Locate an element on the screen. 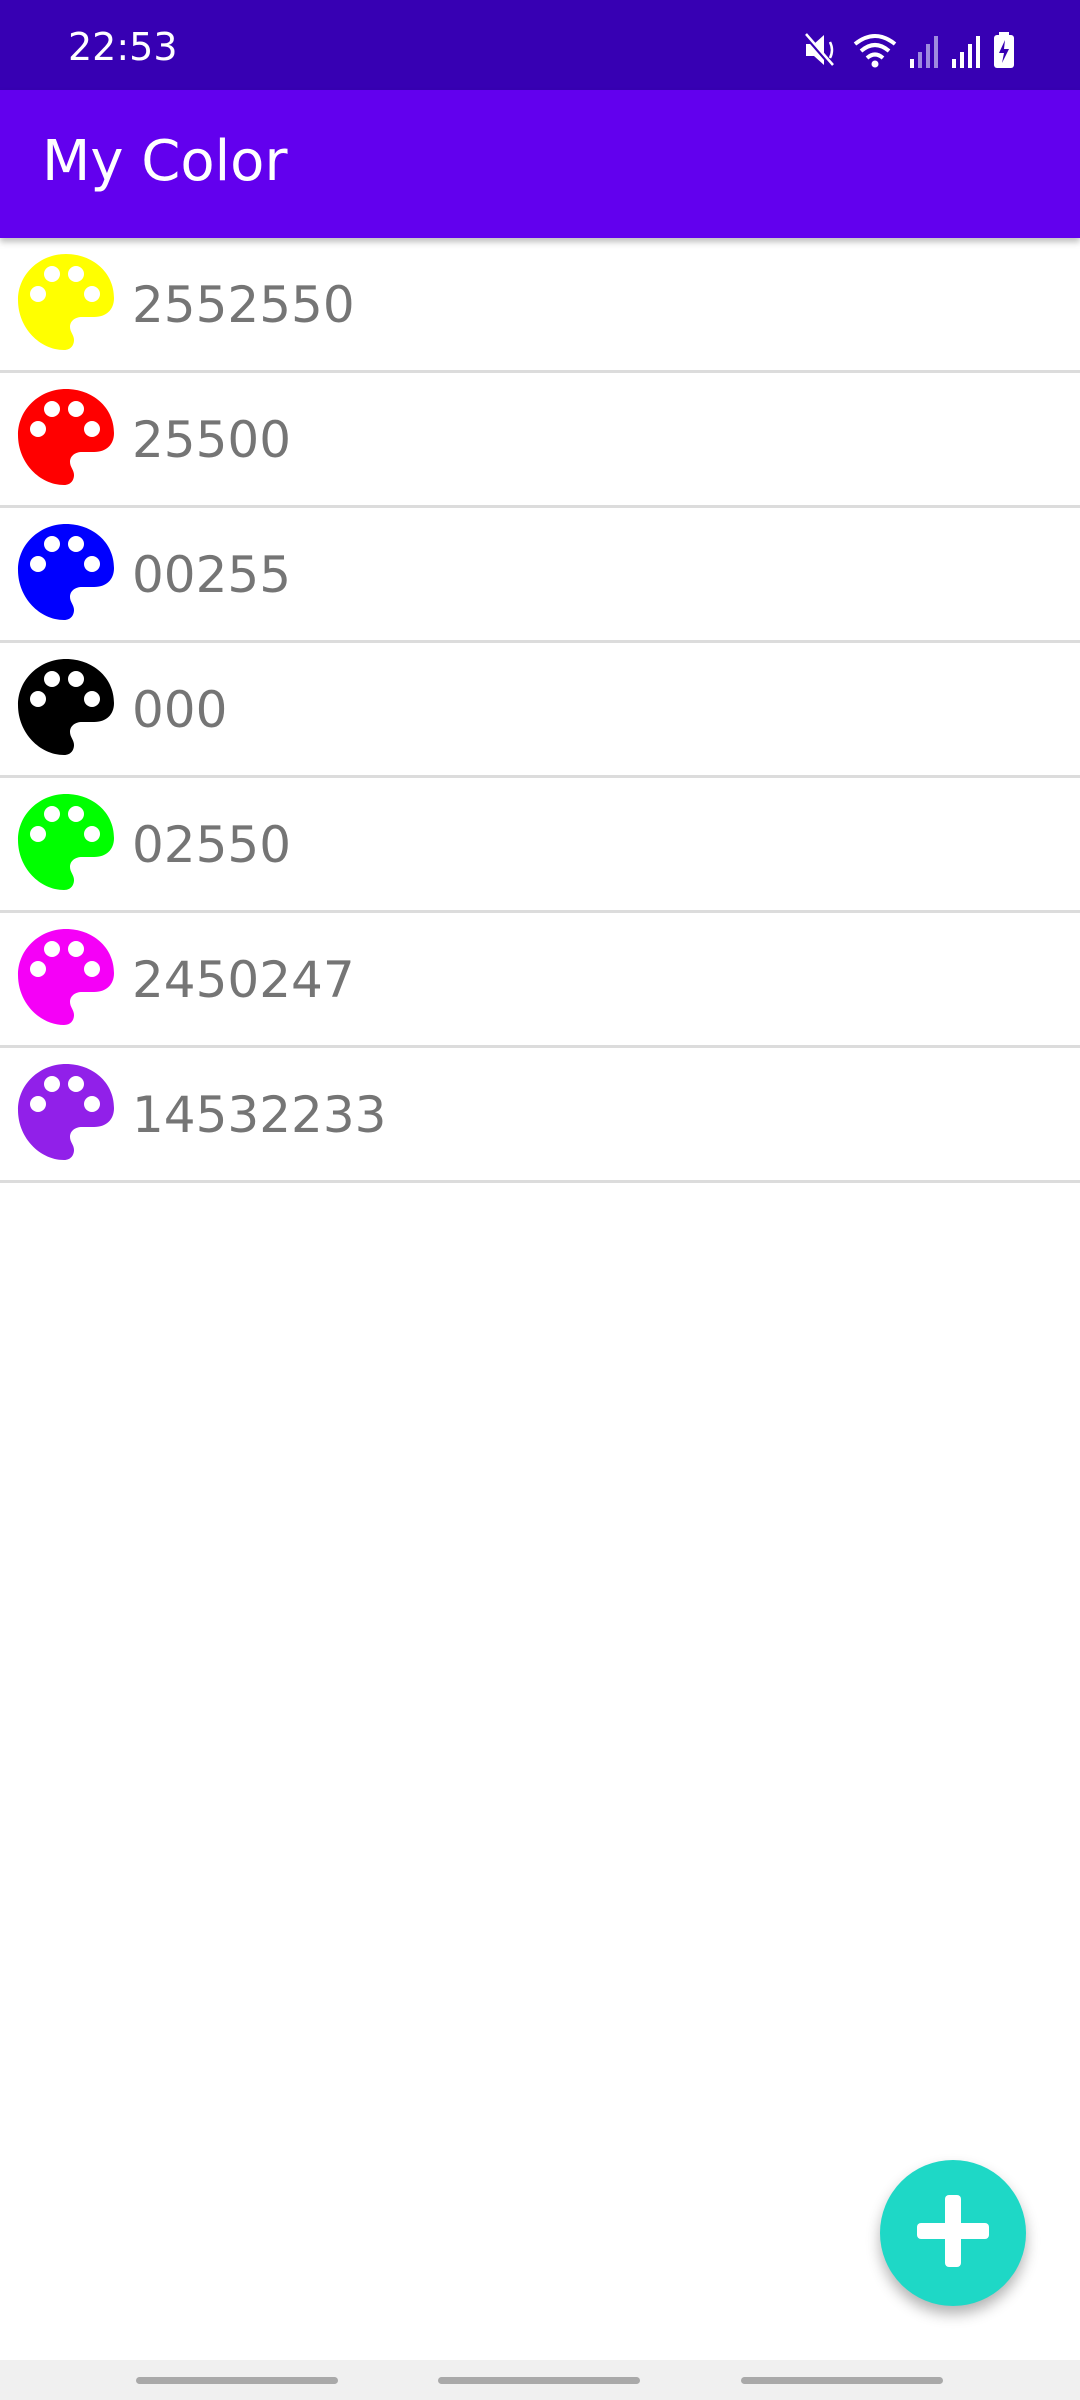 Image resolution: width=1080 pixels, height=2400 pixels. navigation-bar is located at coordinates (540, 2380).